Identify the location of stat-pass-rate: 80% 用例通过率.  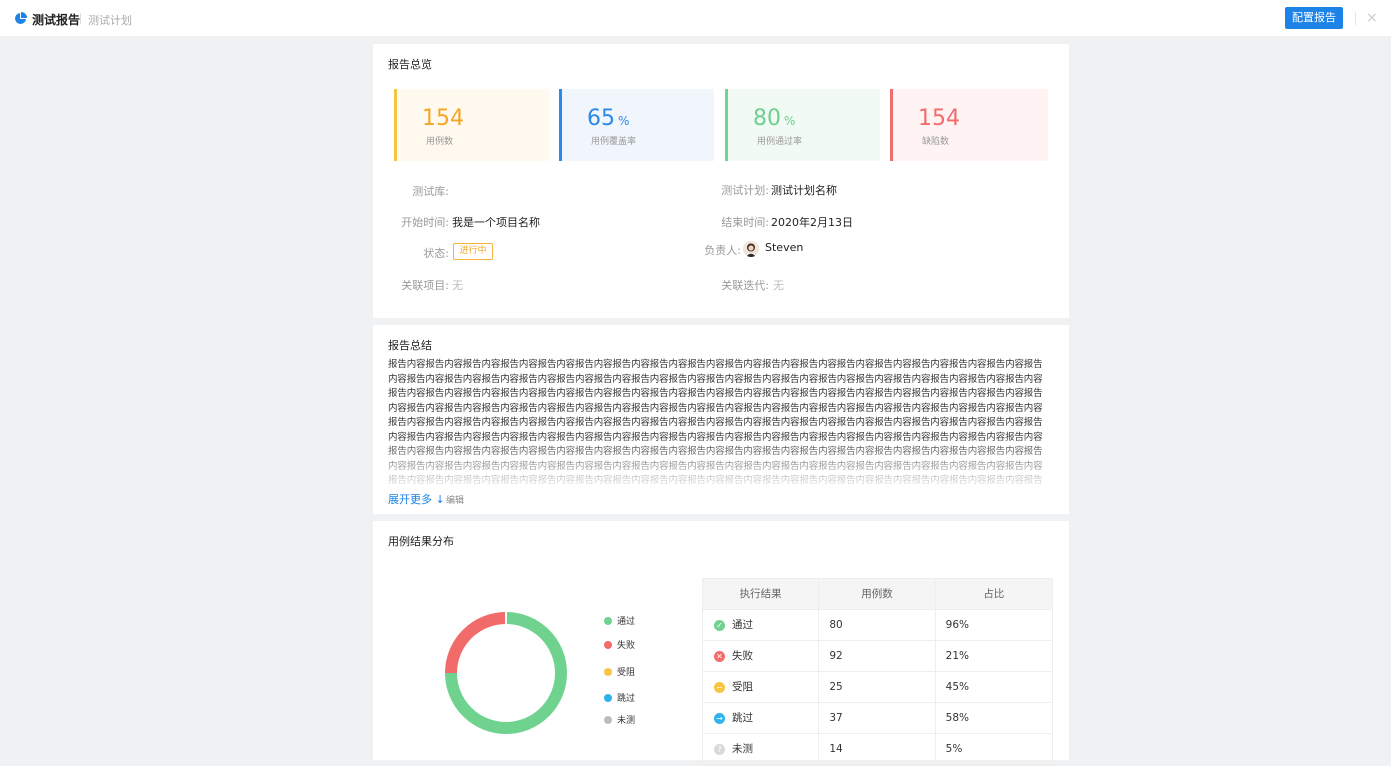
(802, 125).